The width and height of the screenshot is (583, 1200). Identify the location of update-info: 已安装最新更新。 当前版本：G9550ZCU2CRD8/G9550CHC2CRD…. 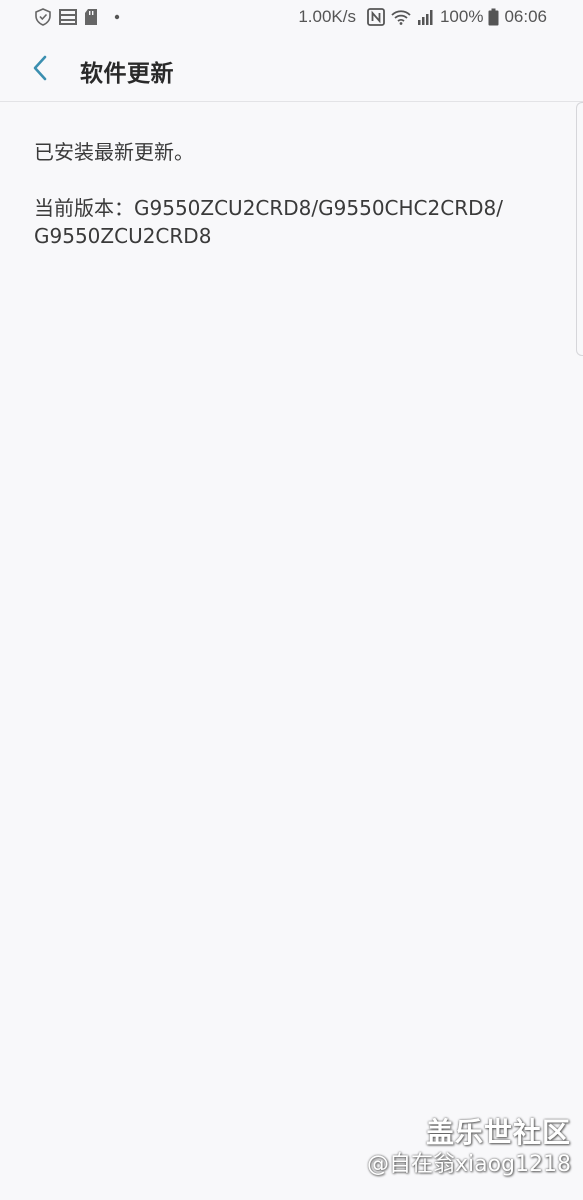
(289, 194).